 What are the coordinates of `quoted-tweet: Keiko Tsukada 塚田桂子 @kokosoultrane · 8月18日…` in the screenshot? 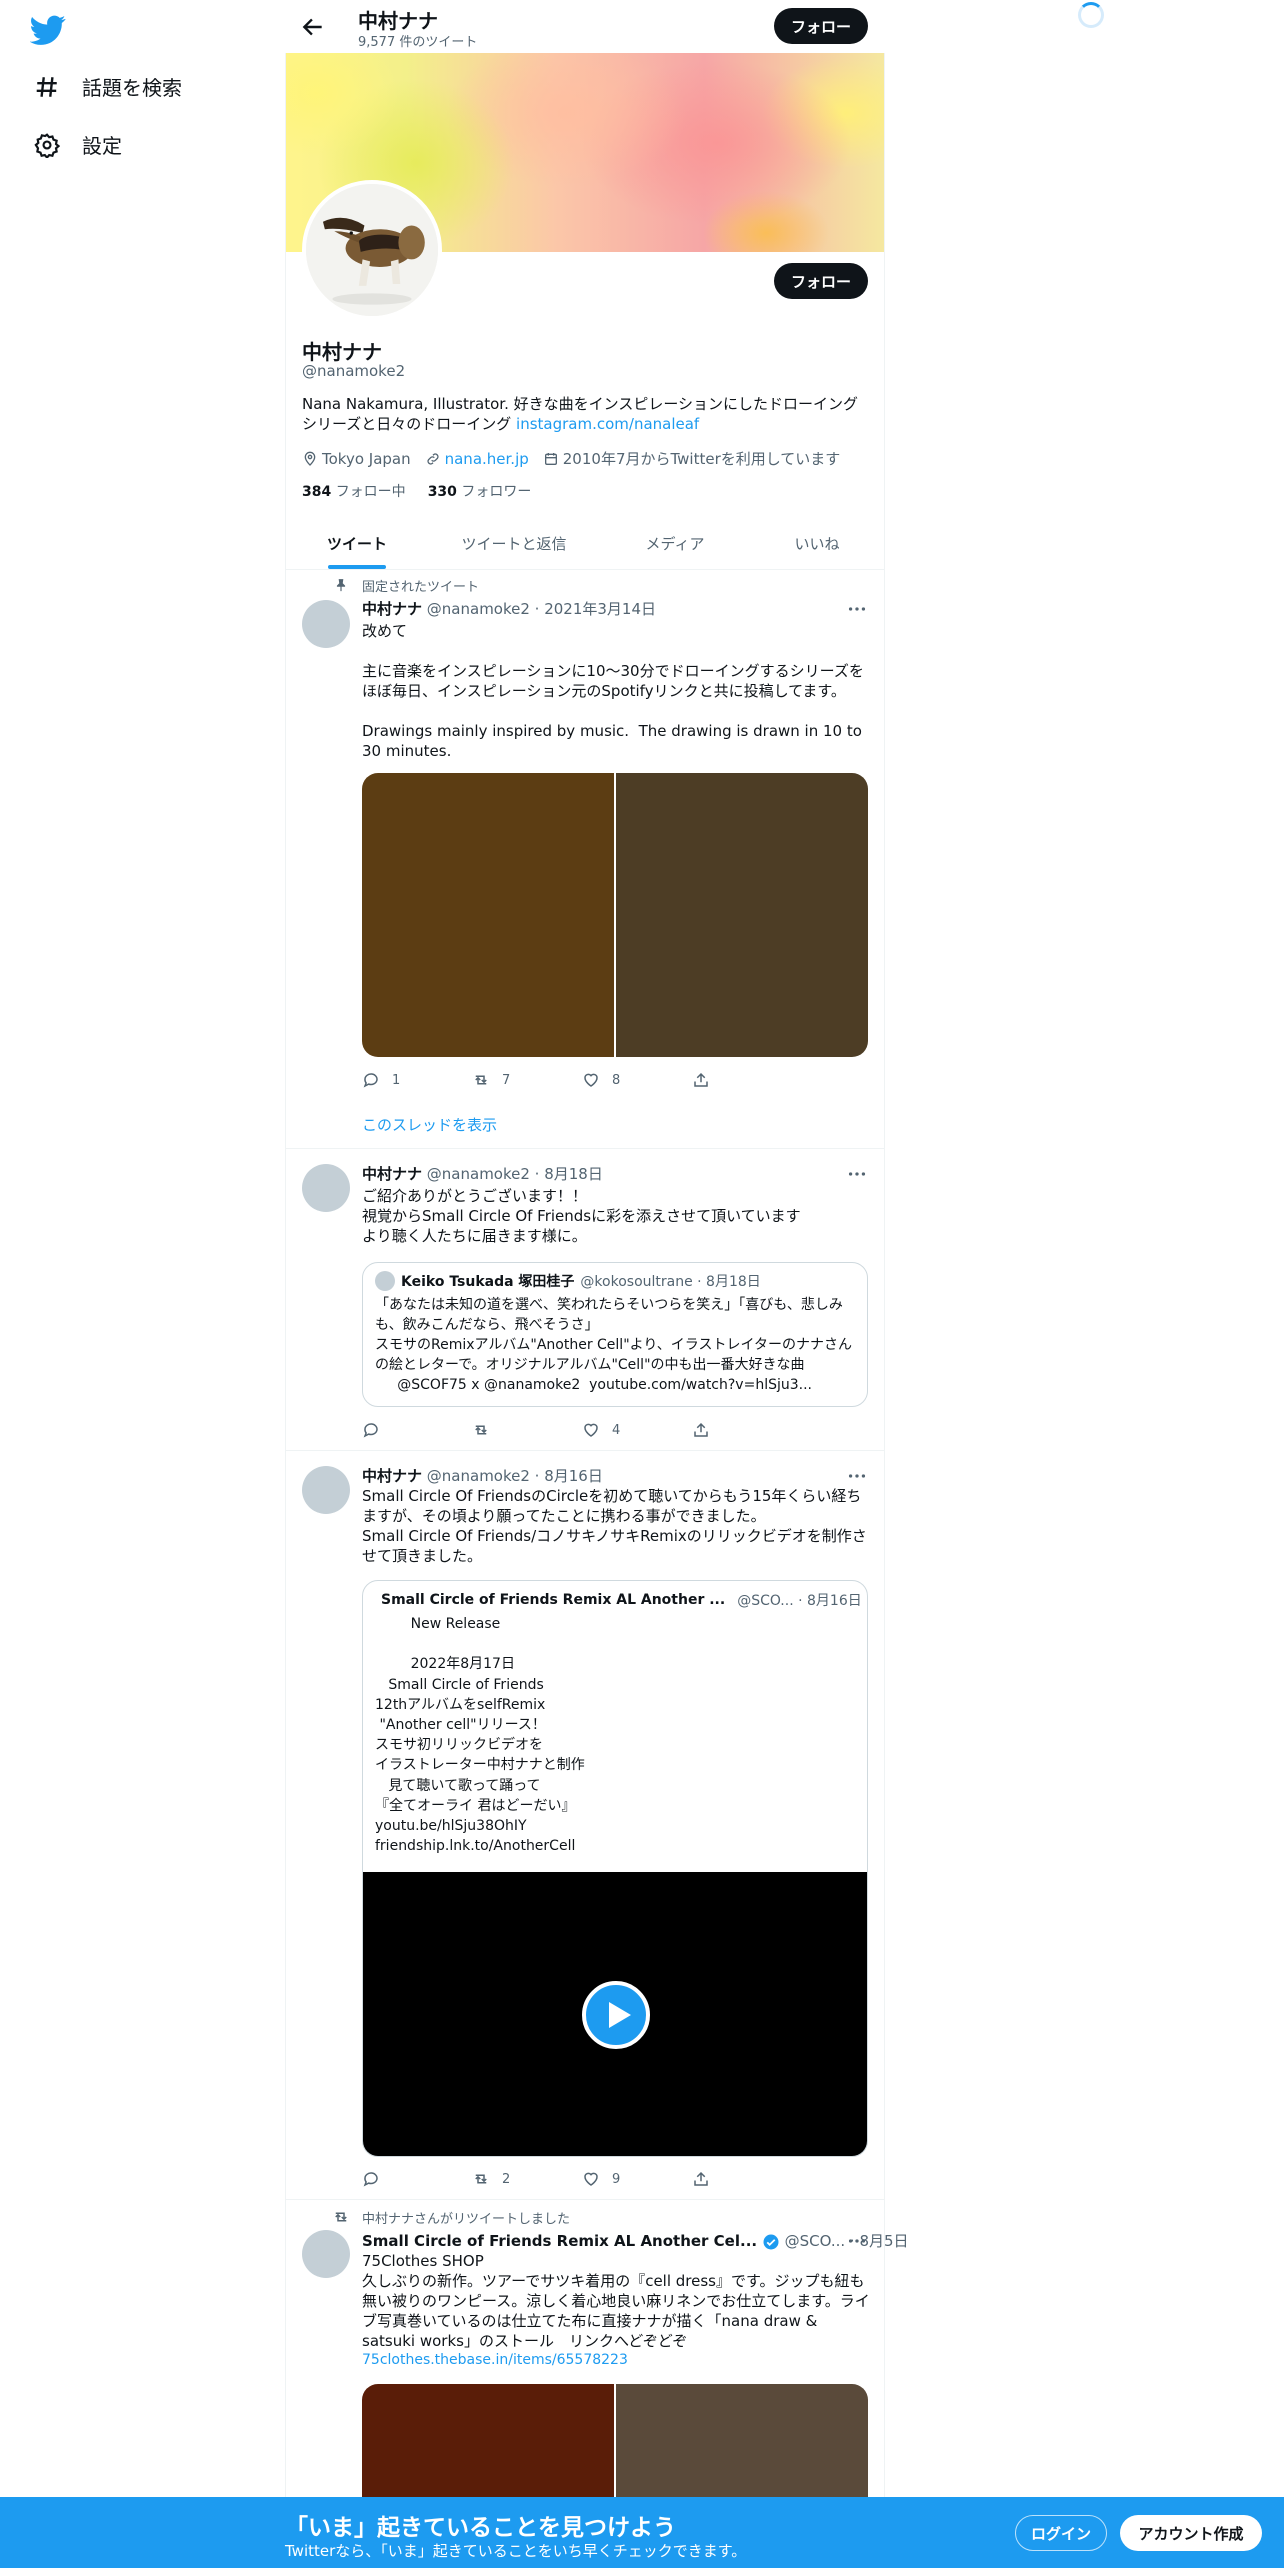 It's located at (615, 1334).